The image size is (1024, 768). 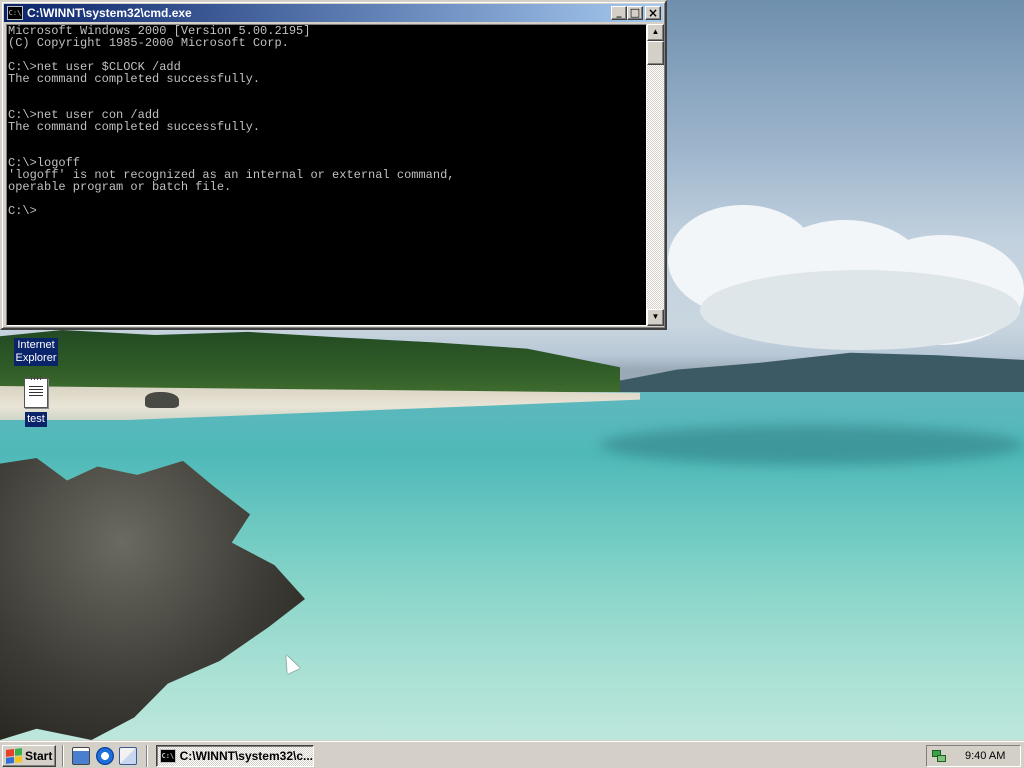 I want to click on scroll-down-button: ▼, so click(x=655, y=317).